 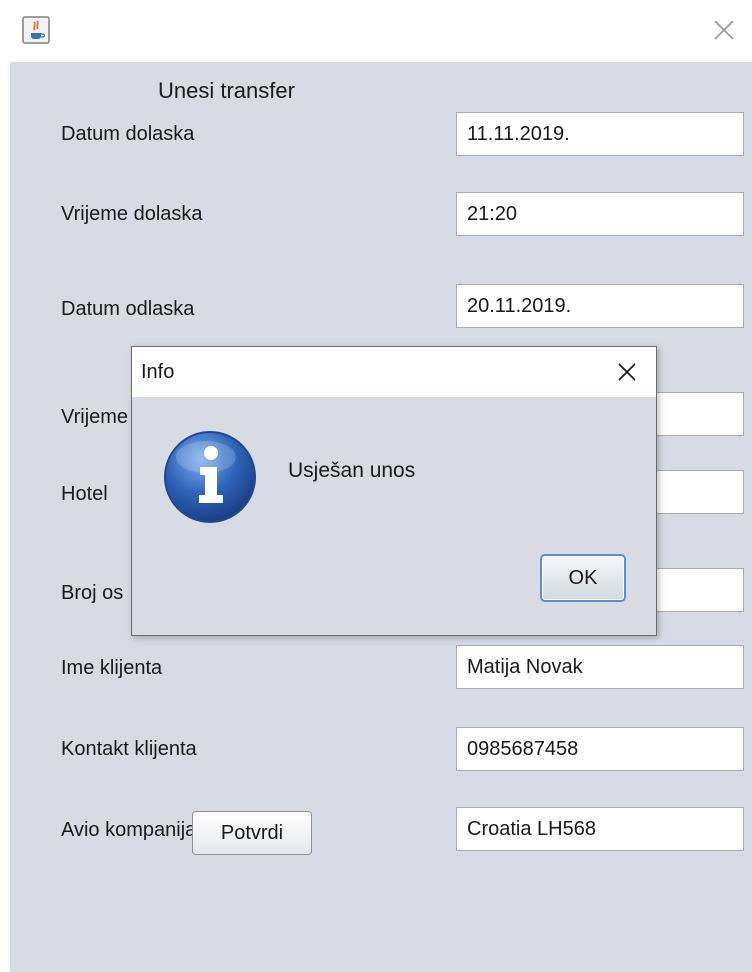 I want to click on label-hotel: Hotel, so click(x=84, y=494).